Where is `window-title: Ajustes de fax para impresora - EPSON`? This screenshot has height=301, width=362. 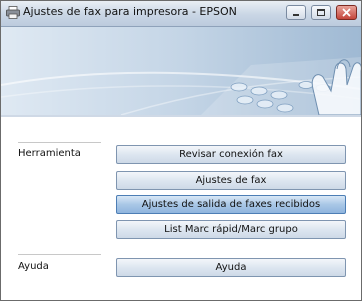
window-title: Ajustes de fax para impresora - EPSON is located at coordinates (130, 11).